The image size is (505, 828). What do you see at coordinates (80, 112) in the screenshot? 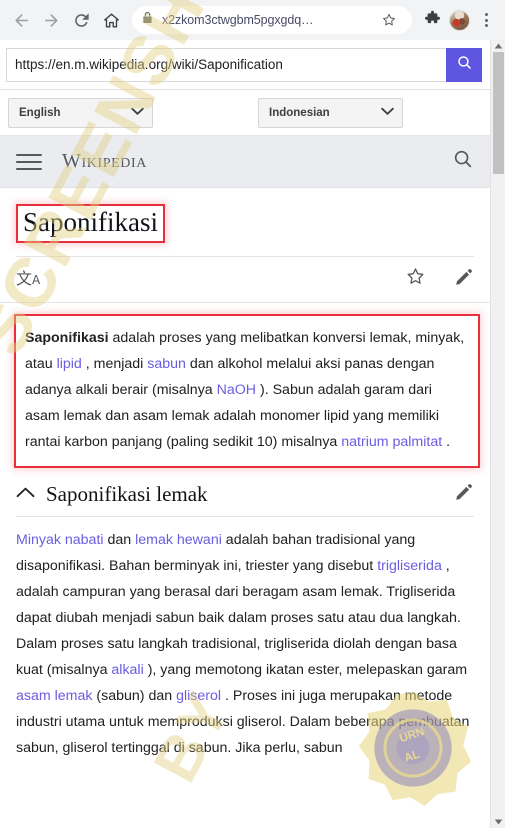
I see `source-language-select: English` at bounding box center [80, 112].